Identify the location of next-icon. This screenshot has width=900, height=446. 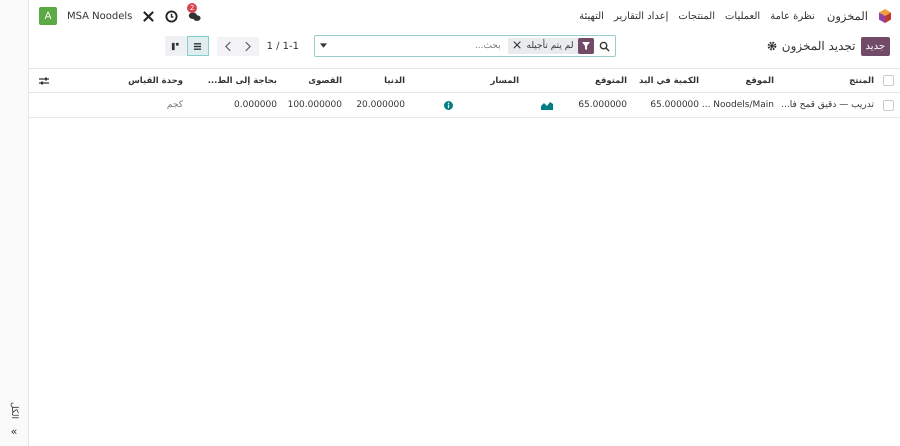
(247, 46).